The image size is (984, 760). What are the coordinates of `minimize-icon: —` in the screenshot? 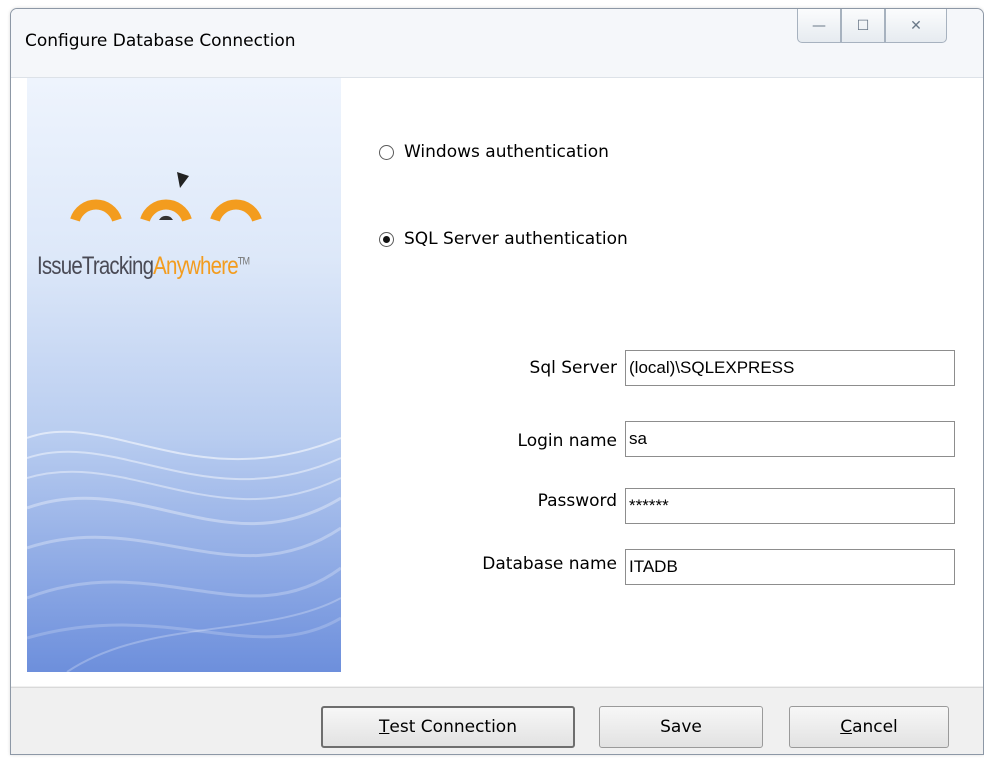 It's located at (819, 25).